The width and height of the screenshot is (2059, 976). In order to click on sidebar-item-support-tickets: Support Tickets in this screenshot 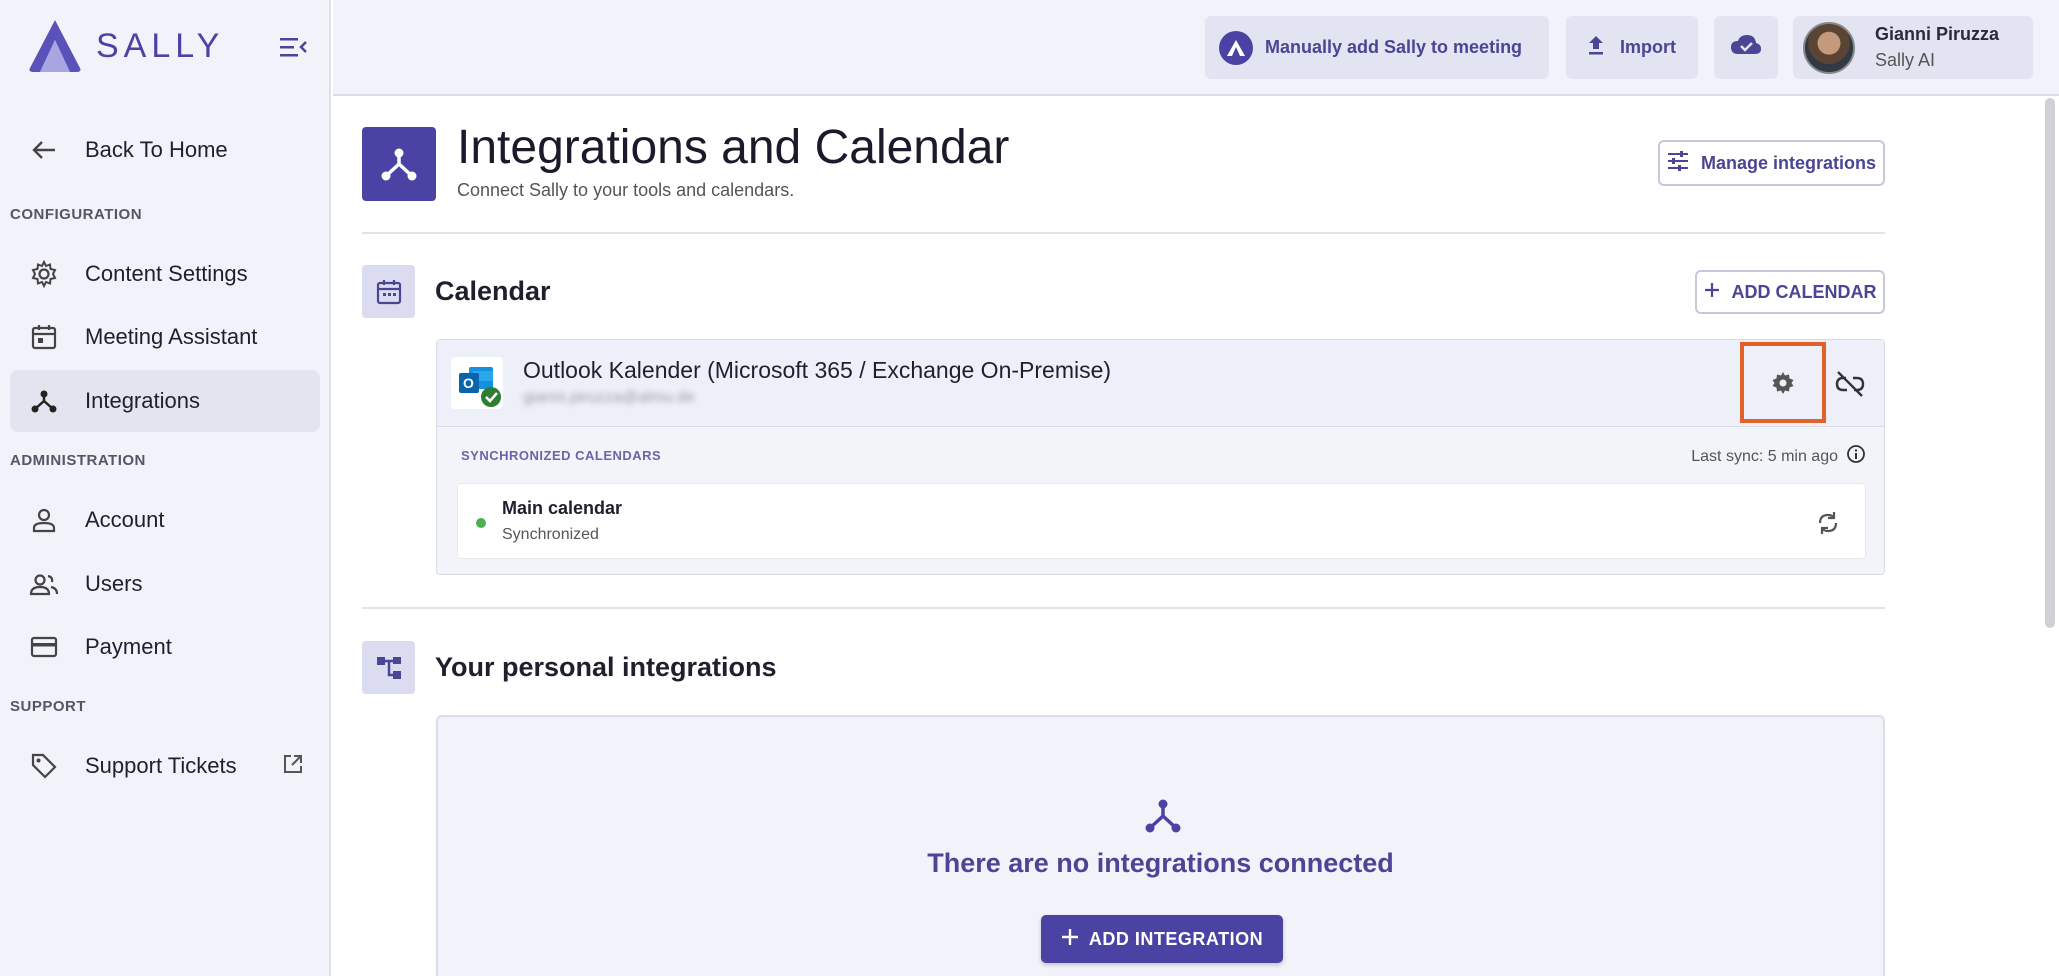, I will do `click(165, 766)`.